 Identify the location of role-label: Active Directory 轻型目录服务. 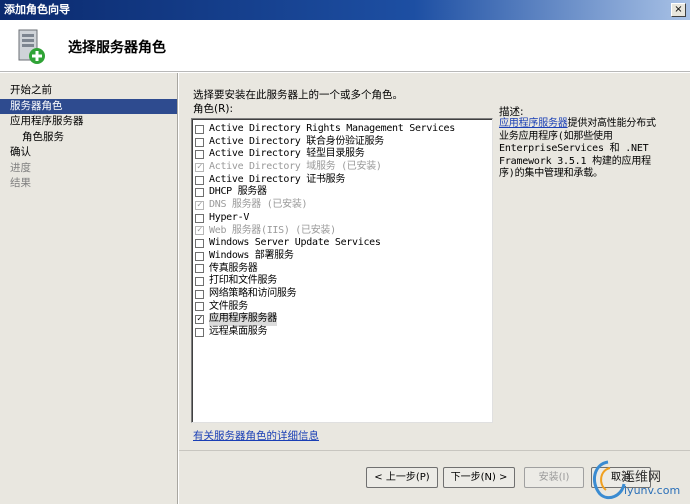
(287, 154).